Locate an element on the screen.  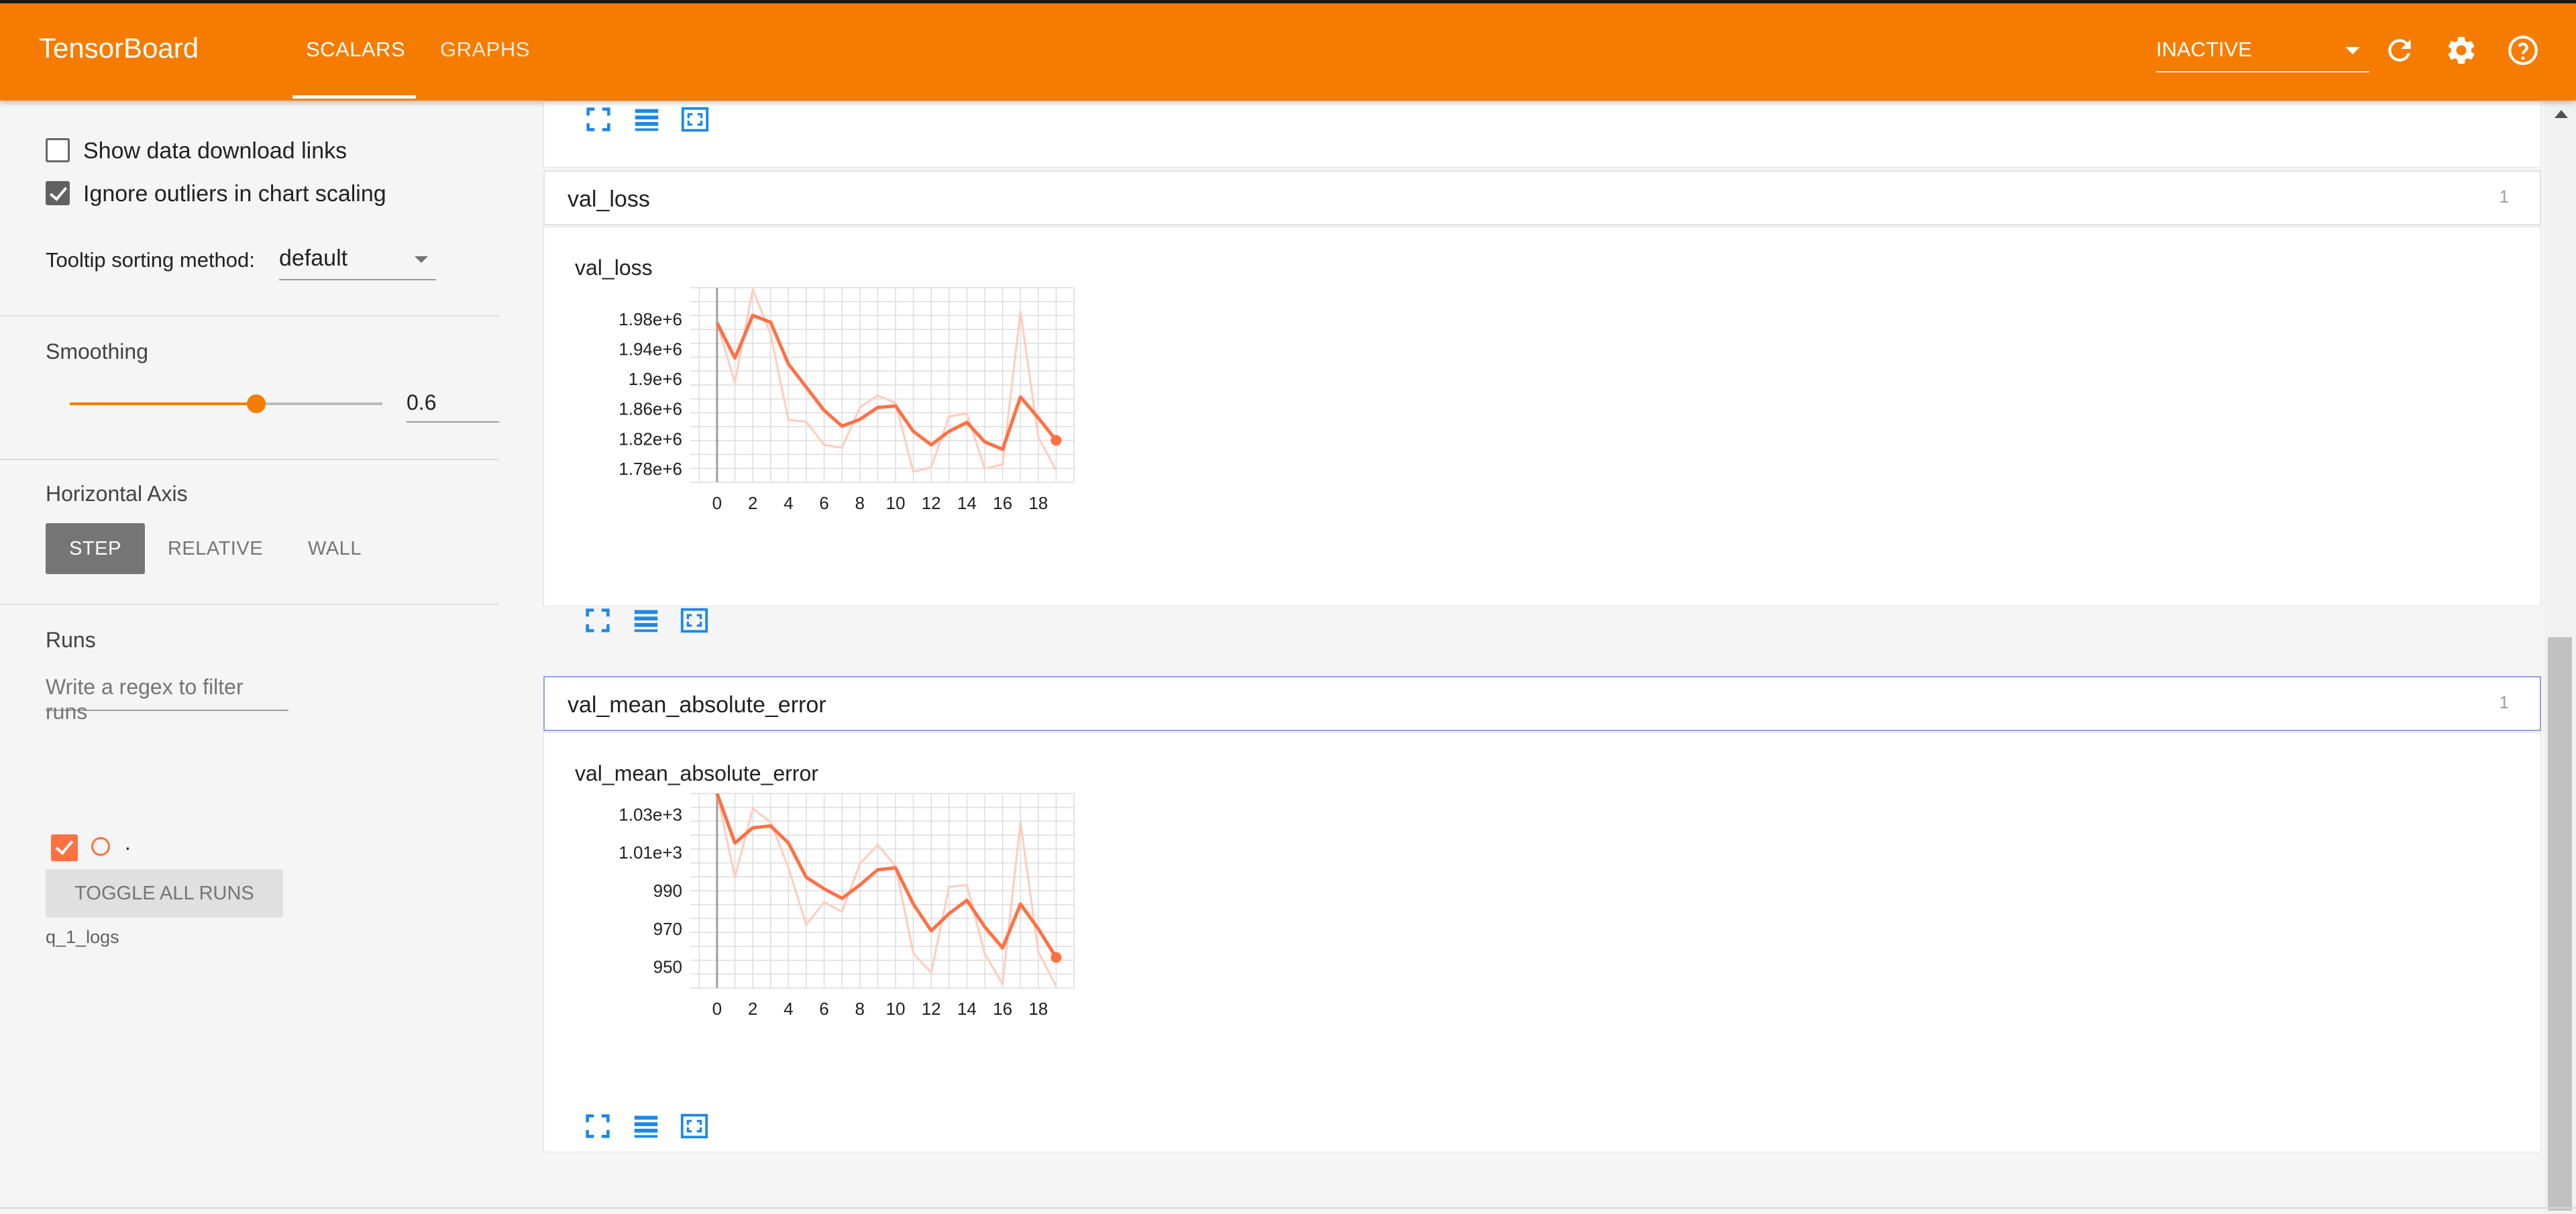
category-header-val-loss: val_loss 1 is located at coordinates (1542, 197).